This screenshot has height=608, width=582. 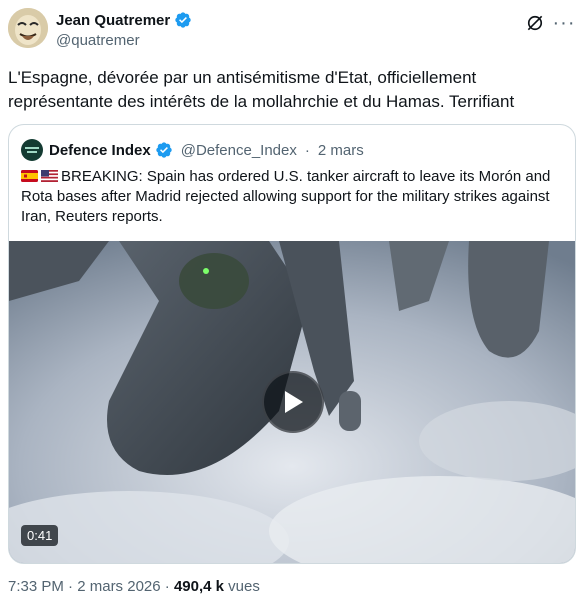 I want to click on quoted-tweet-date: 2 mars, so click(x=341, y=150).